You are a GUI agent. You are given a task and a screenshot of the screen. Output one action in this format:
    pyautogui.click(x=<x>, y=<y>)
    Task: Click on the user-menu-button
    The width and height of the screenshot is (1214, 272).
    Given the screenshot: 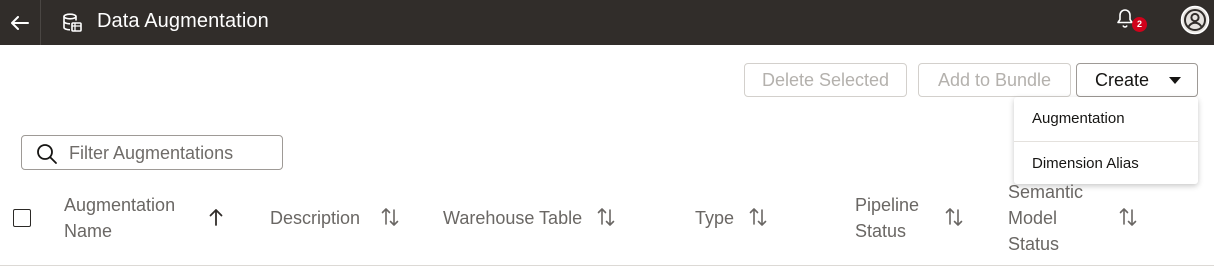 What is the action you would take?
    pyautogui.click(x=1195, y=20)
    